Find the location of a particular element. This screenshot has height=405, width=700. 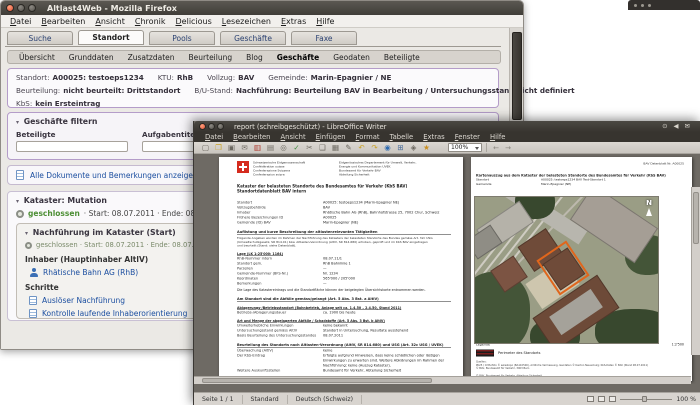

page-preview-icon: ◎ is located at coordinates (283, 148).